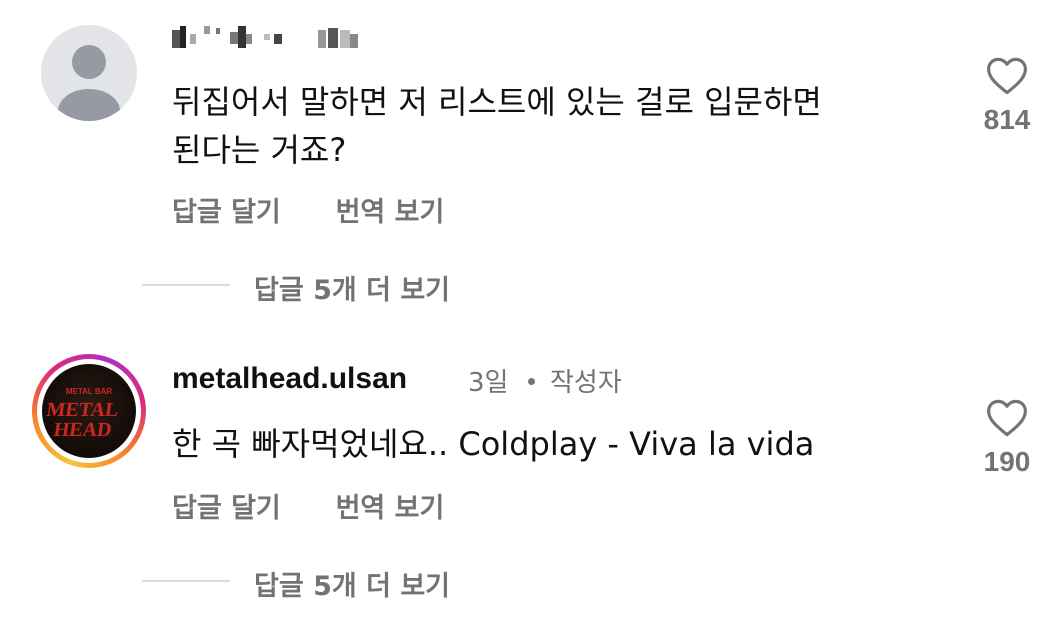 The height and width of the screenshot is (644, 1056). I want to click on separator-dot, so click(531, 381).